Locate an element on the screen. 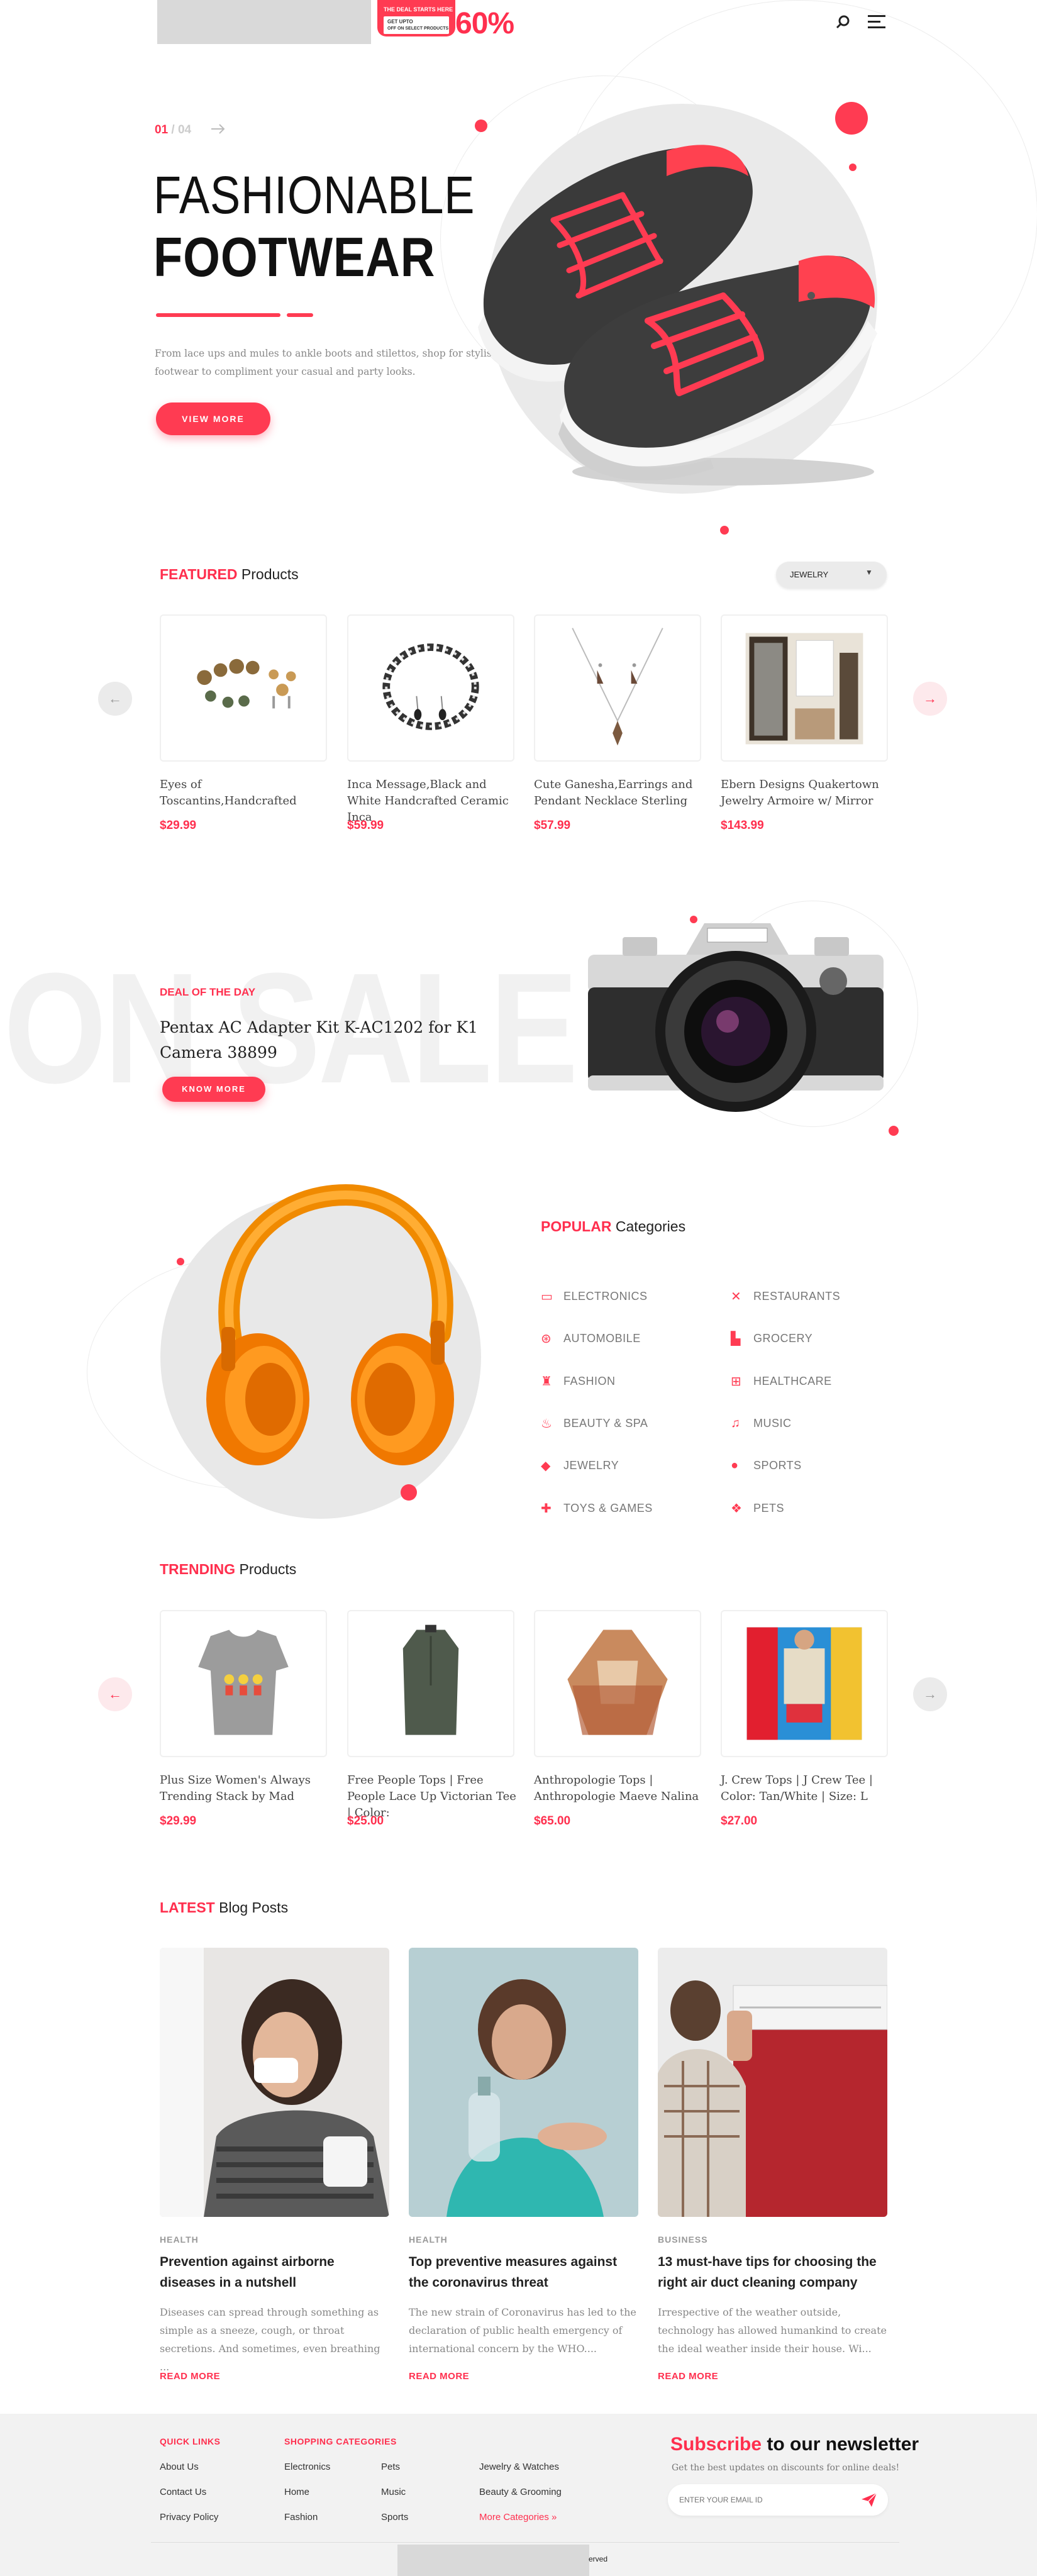  hero-title-light: FASHIONABLE is located at coordinates (314, 195).